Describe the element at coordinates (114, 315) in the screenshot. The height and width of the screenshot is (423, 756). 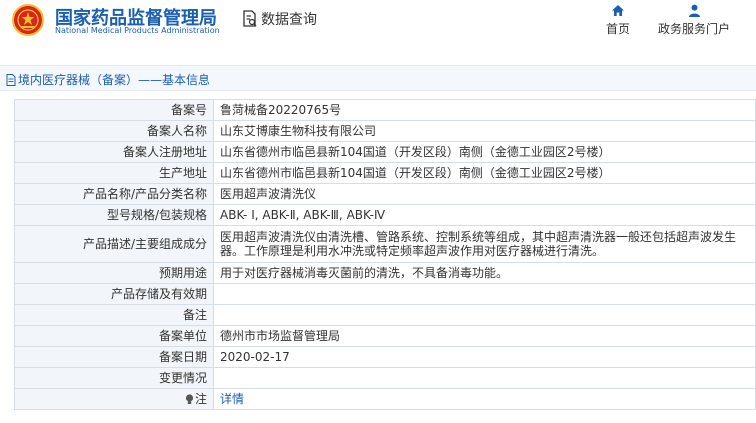
I see `row-label: 备注` at that location.